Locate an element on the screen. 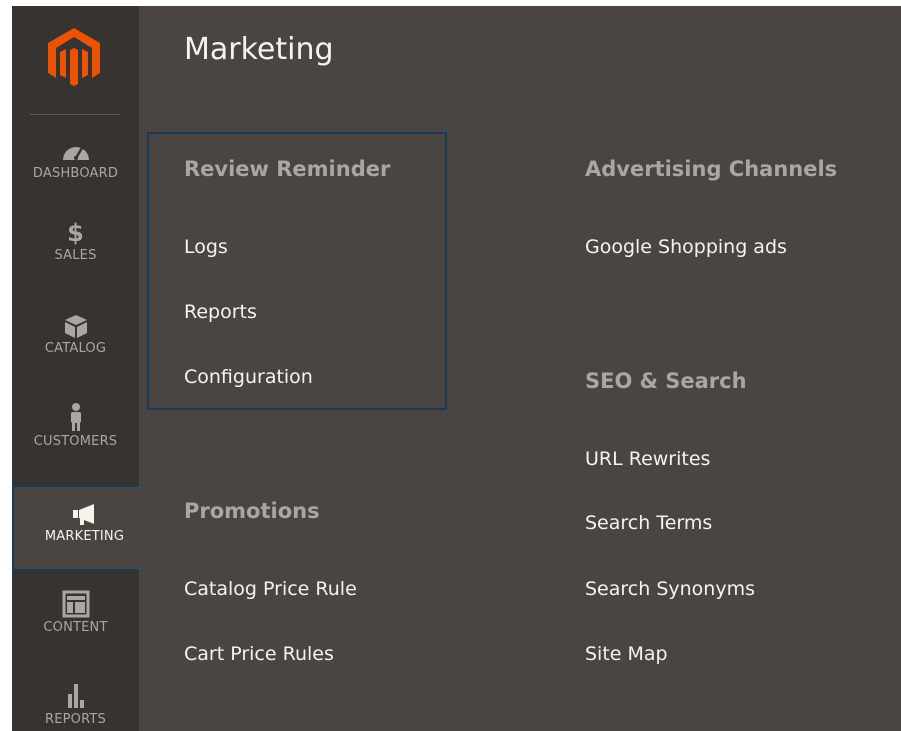 The image size is (901, 731). menu-link-configuration: Configuration is located at coordinates (248, 377).